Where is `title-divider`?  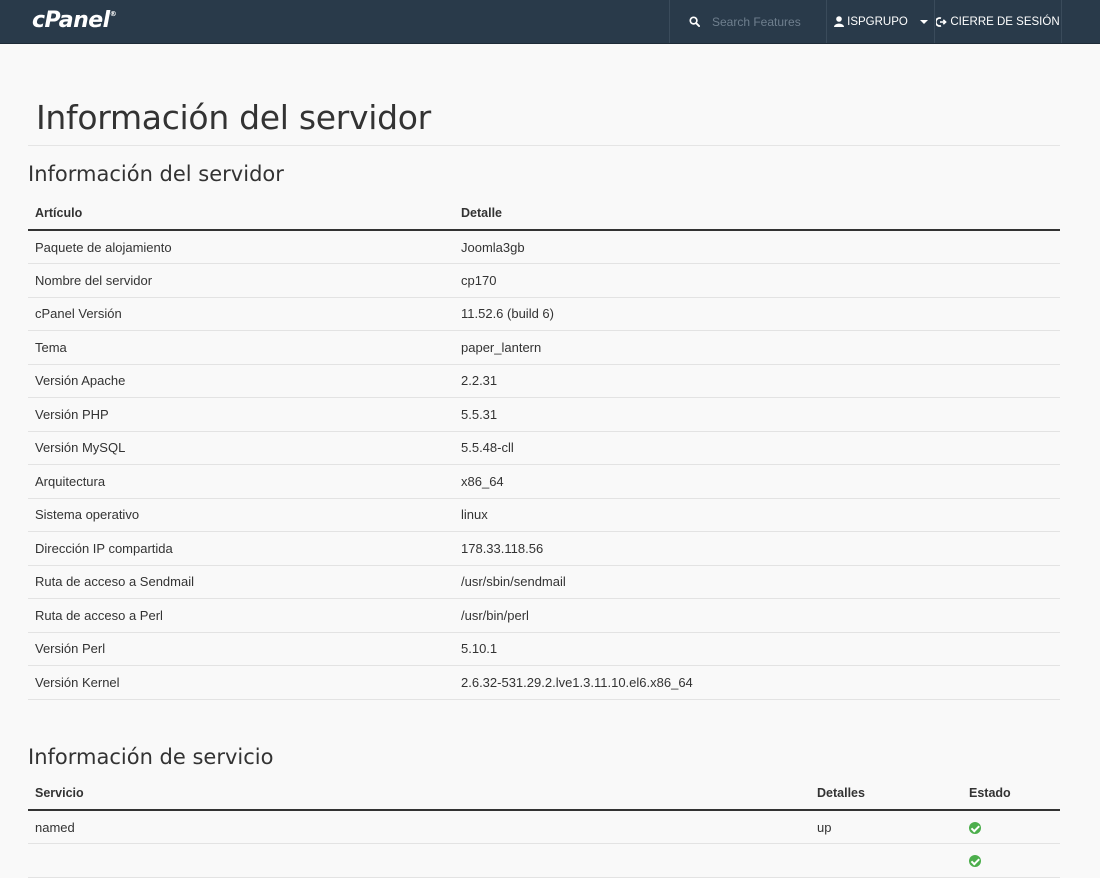 title-divider is located at coordinates (544, 145).